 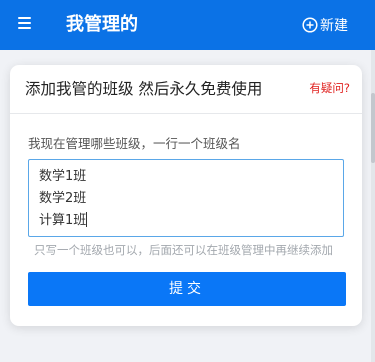 What do you see at coordinates (134, 143) in the screenshot?
I see `class-names-label: 我现在管理哪些班级，一行一个班级名` at bounding box center [134, 143].